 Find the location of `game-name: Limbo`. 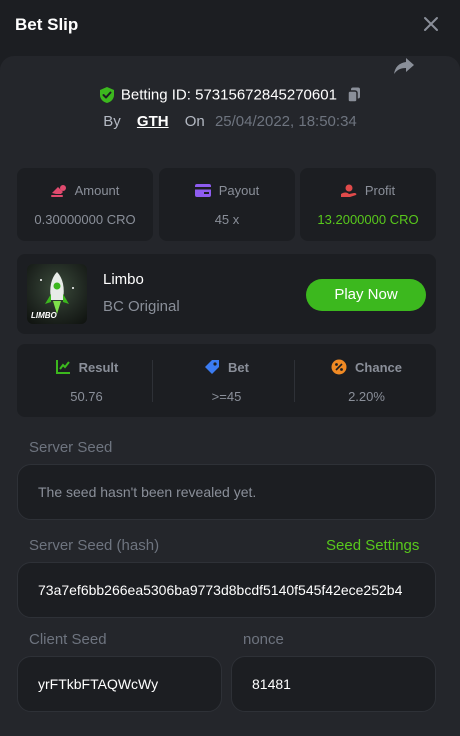

game-name: Limbo is located at coordinates (123, 279).